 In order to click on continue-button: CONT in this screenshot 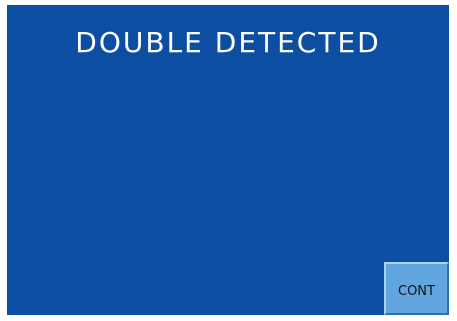, I will do `click(416, 288)`.